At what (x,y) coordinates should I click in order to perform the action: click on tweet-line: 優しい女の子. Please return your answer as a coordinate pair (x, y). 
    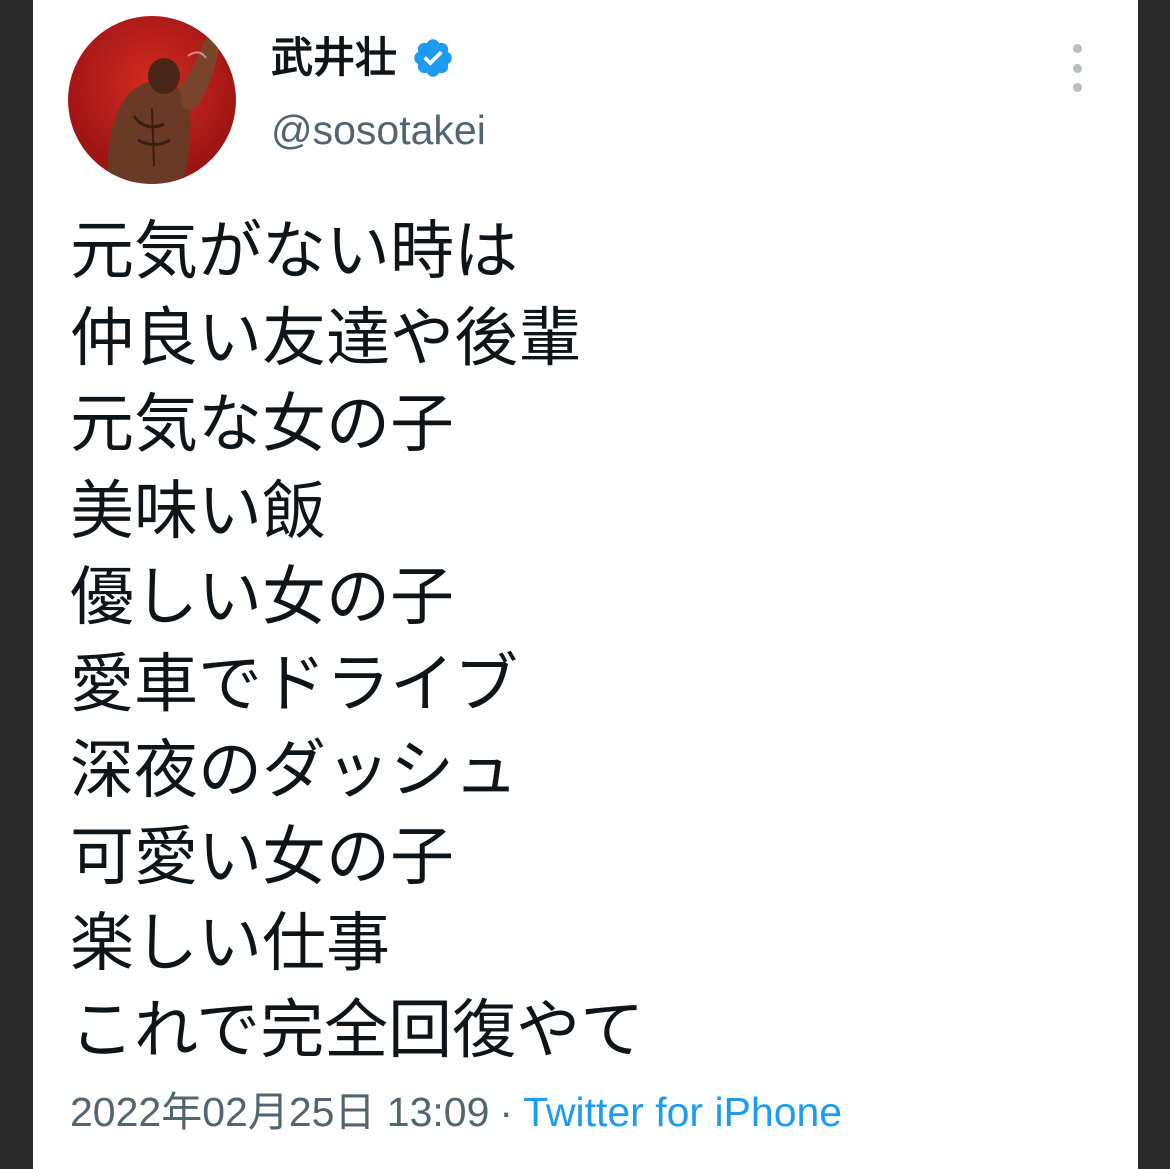
    Looking at the image, I should click on (262, 598).